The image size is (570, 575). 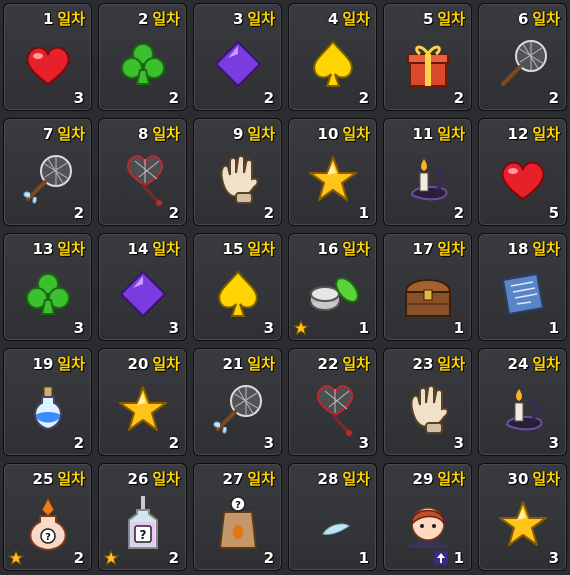 I want to click on reward-slot-day-14: 14 일차 3, so click(x=142, y=287).